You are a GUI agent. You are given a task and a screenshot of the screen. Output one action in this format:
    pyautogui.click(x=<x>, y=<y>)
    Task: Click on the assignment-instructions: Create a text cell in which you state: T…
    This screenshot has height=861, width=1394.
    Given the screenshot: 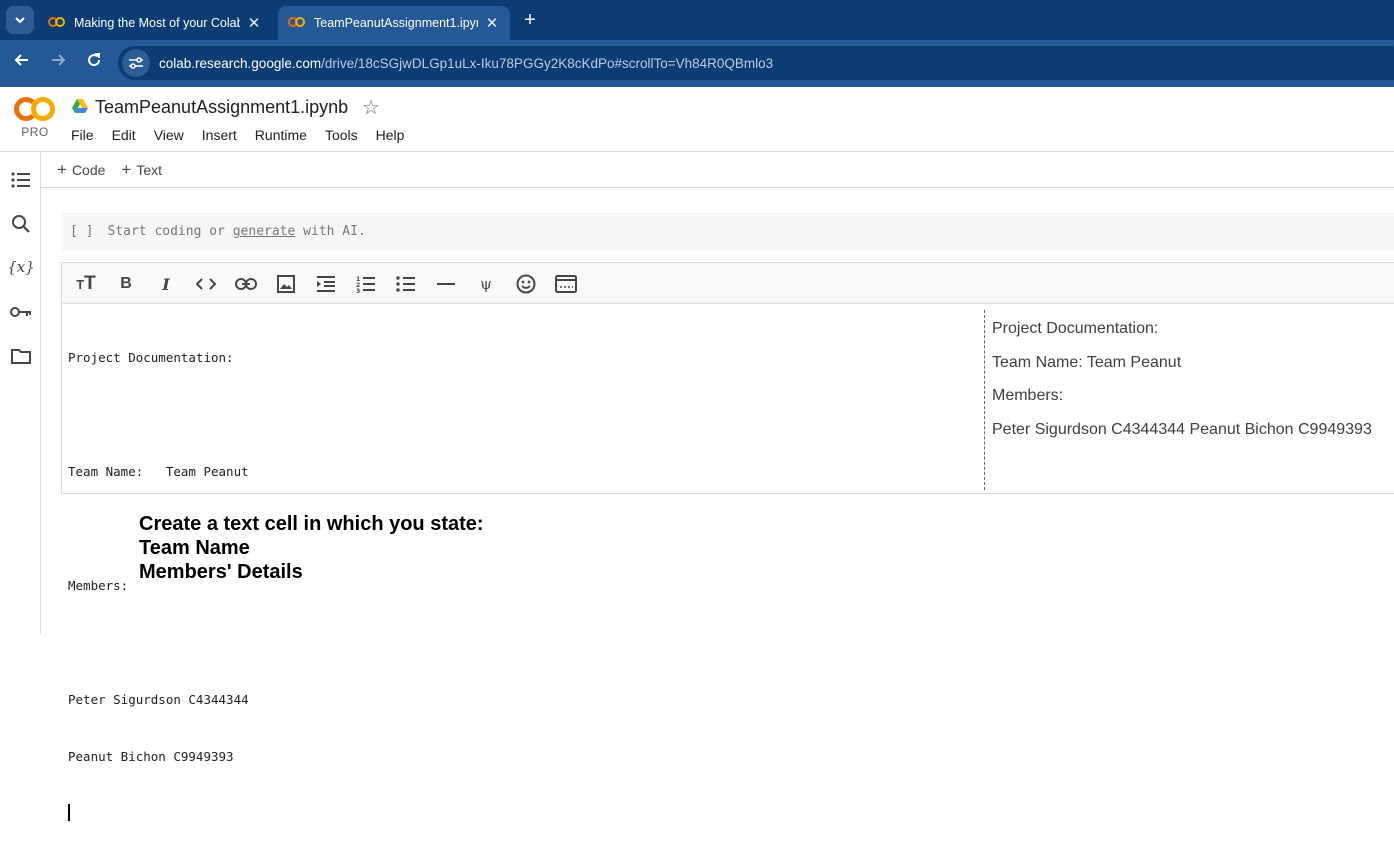 What is the action you would take?
    pyautogui.click(x=311, y=548)
    